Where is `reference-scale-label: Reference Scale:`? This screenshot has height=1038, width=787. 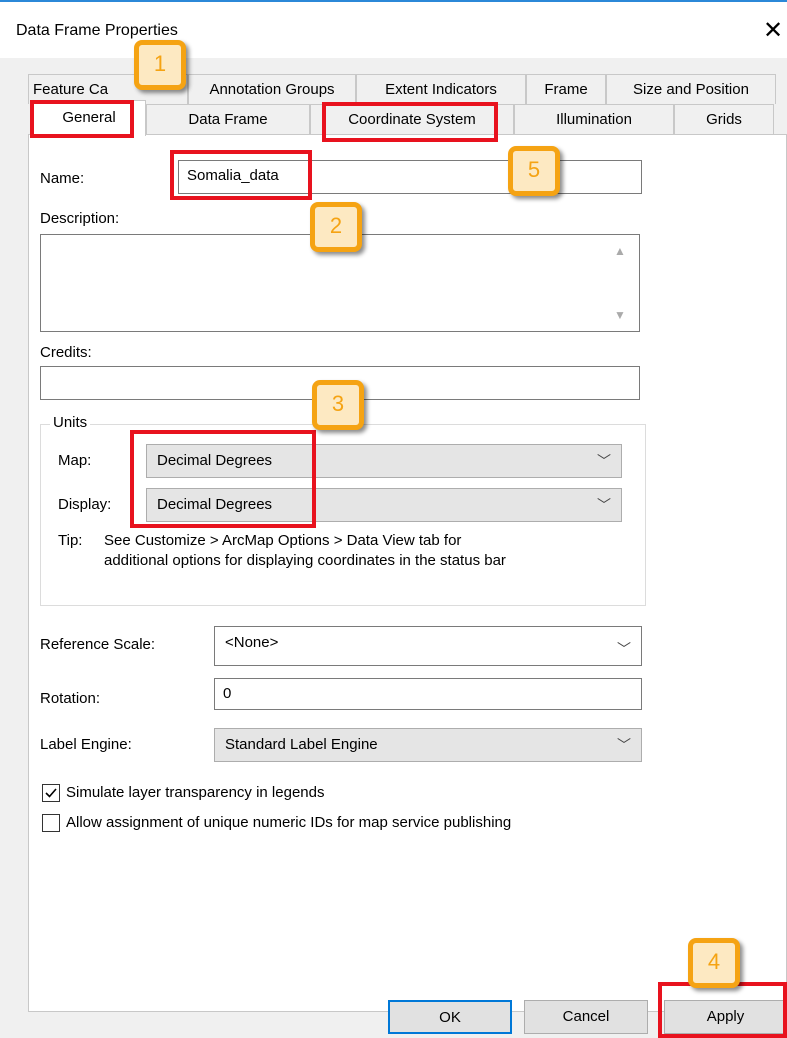 reference-scale-label: Reference Scale: is located at coordinates (98, 644).